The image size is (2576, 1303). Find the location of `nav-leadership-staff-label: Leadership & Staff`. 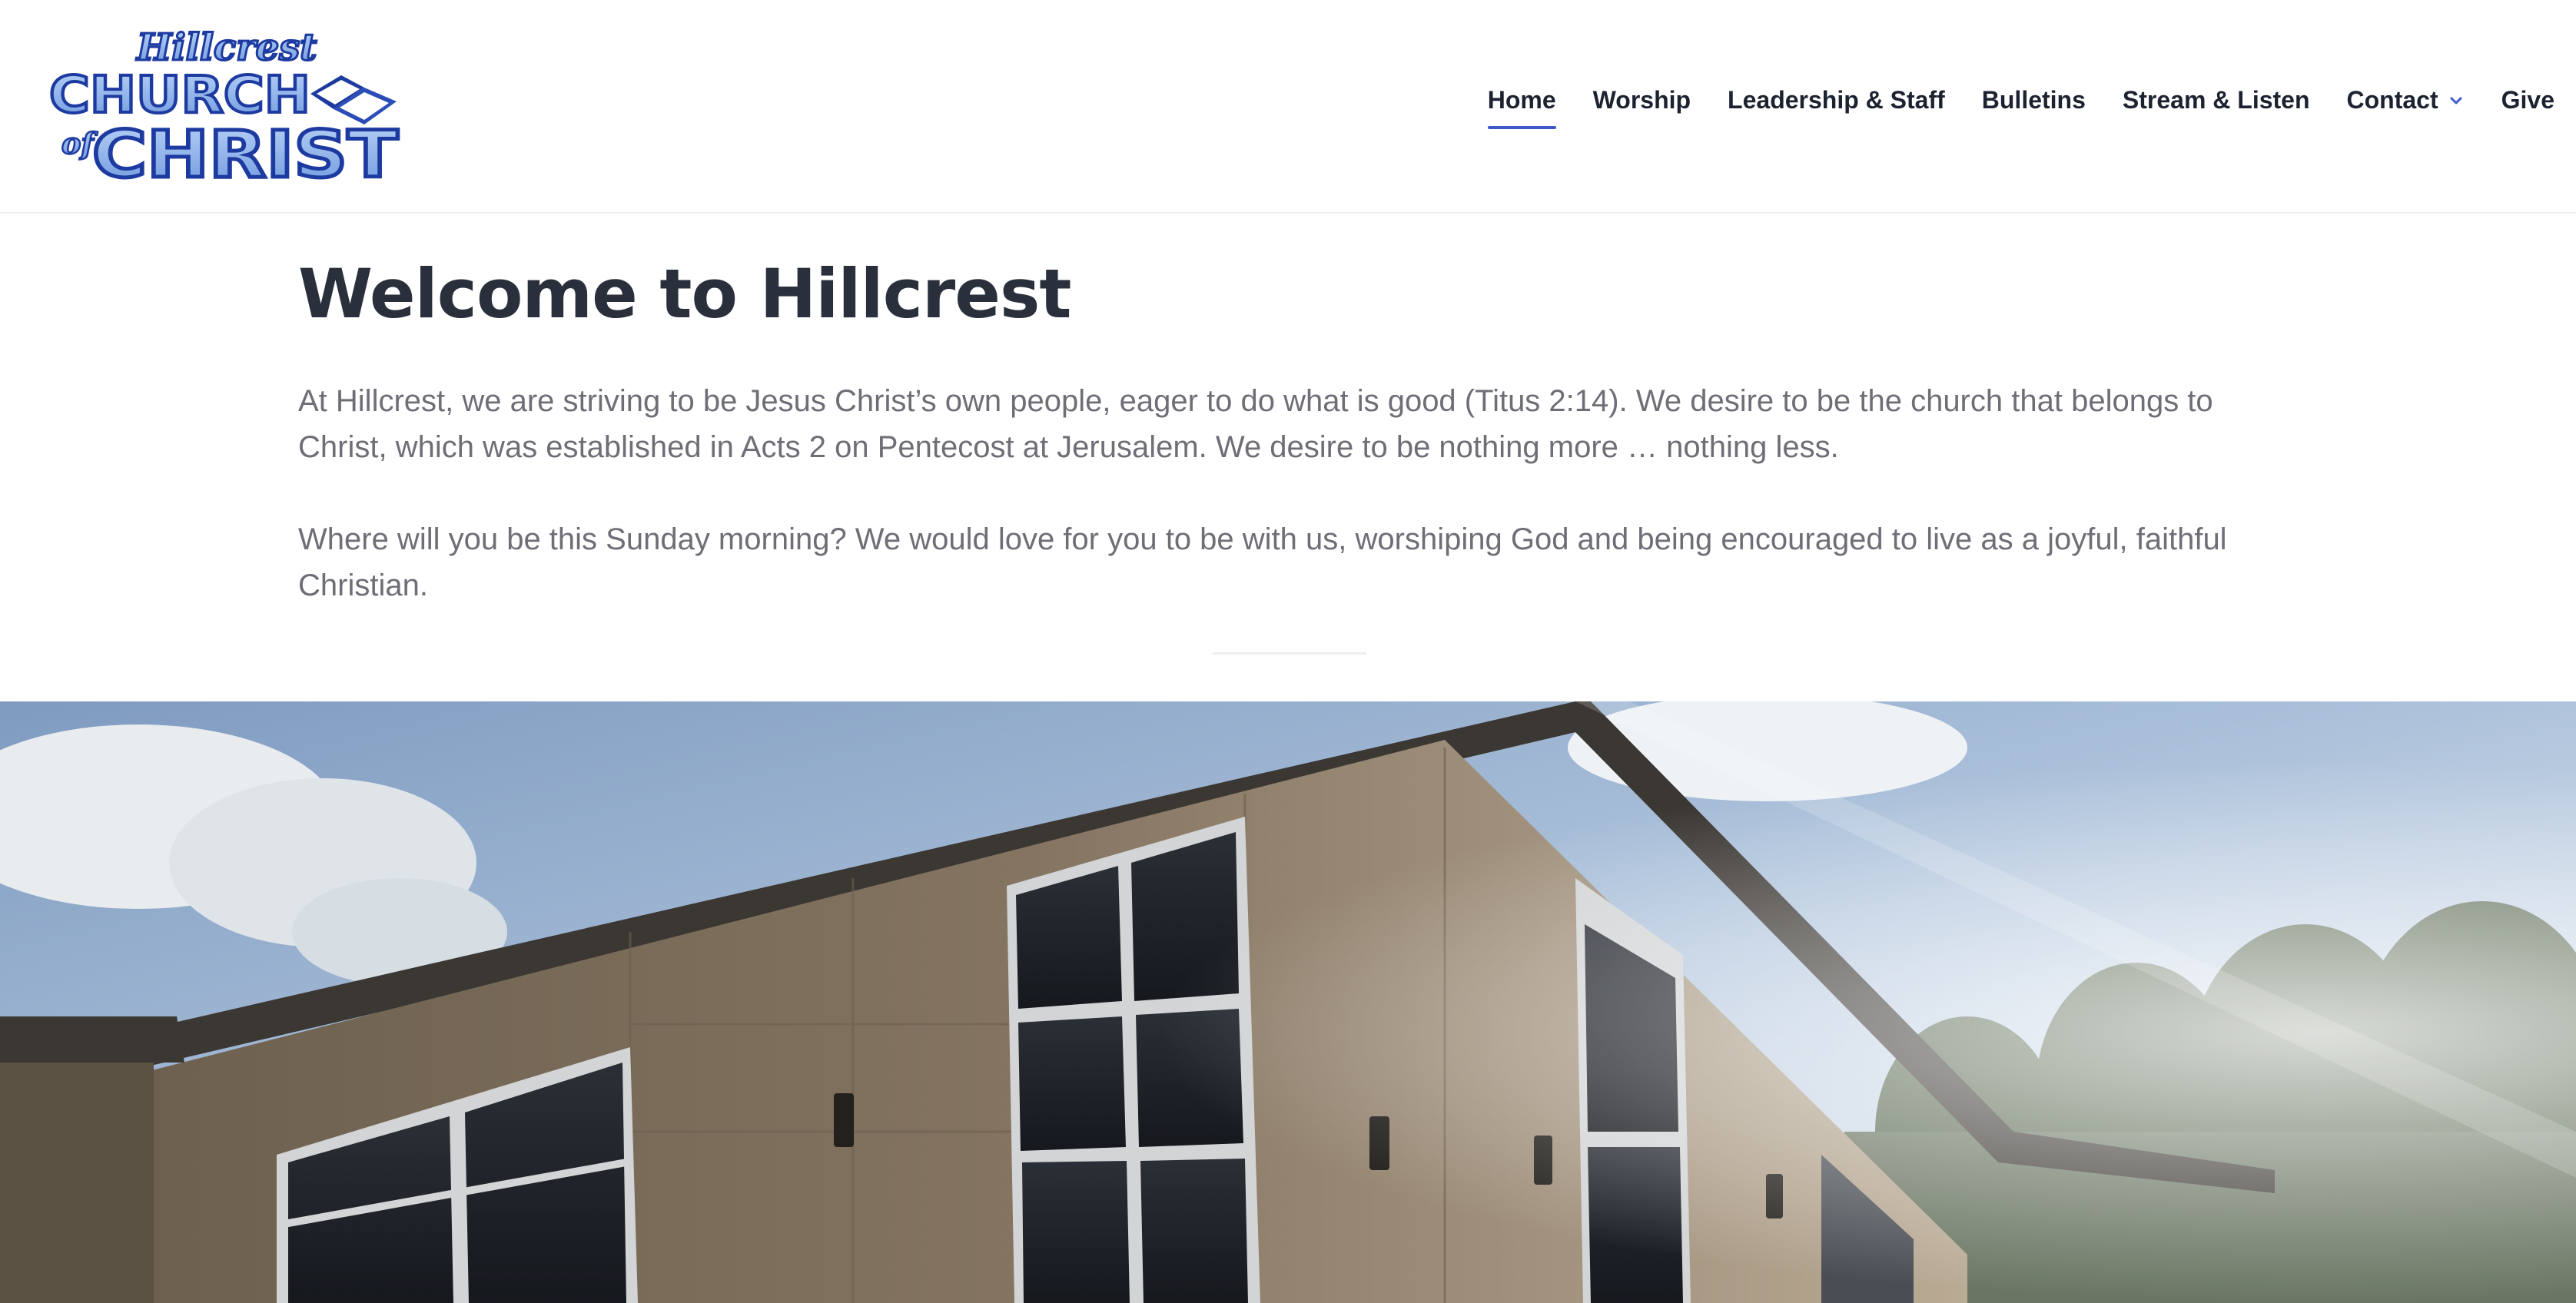

nav-leadership-staff-label: Leadership & Staff is located at coordinates (1837, 100).